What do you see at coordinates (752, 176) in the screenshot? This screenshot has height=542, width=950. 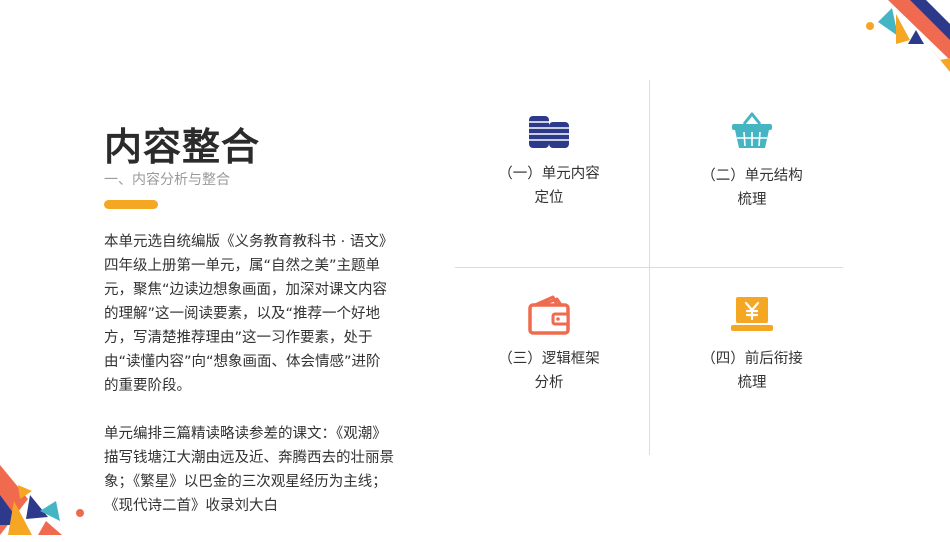 I see `grid-item-label-line1: （二）单元结构` at bounding box center [752, 176].